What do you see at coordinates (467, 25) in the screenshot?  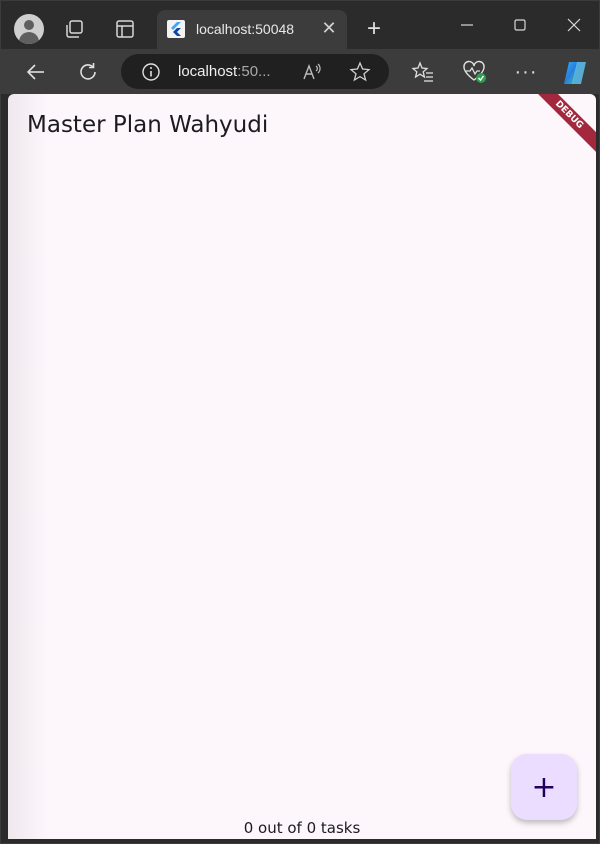 I see `minimize-icon` at bounding box center [467, 25].